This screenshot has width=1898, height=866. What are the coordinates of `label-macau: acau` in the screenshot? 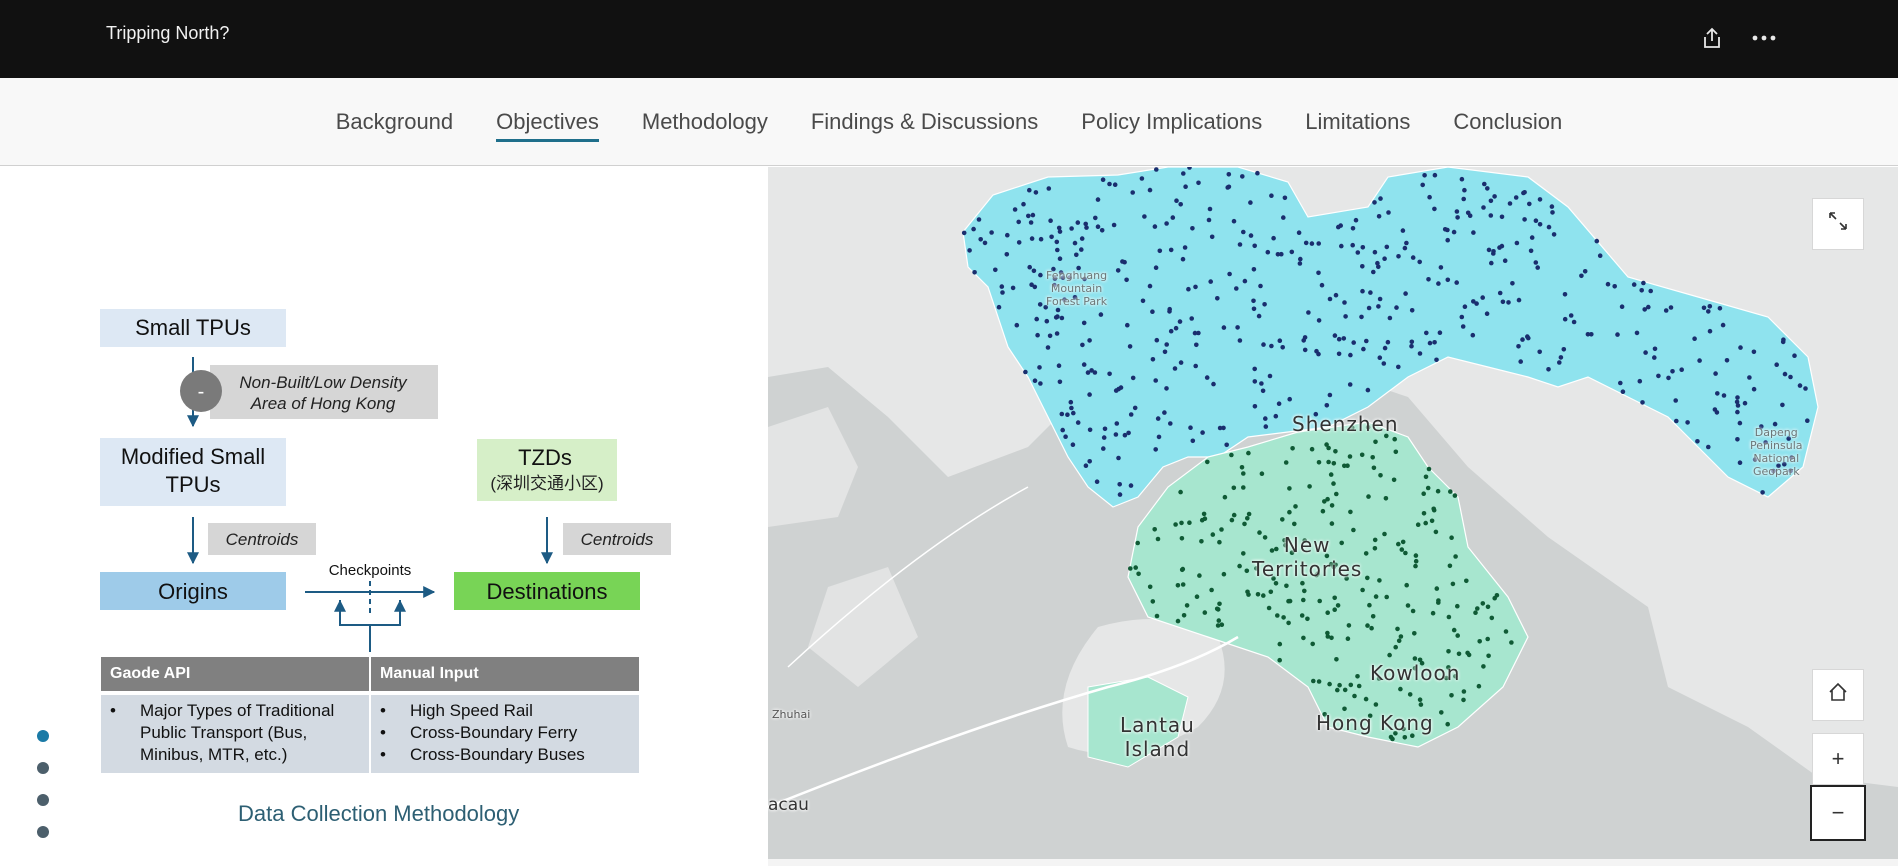 It's located at (788, 805).